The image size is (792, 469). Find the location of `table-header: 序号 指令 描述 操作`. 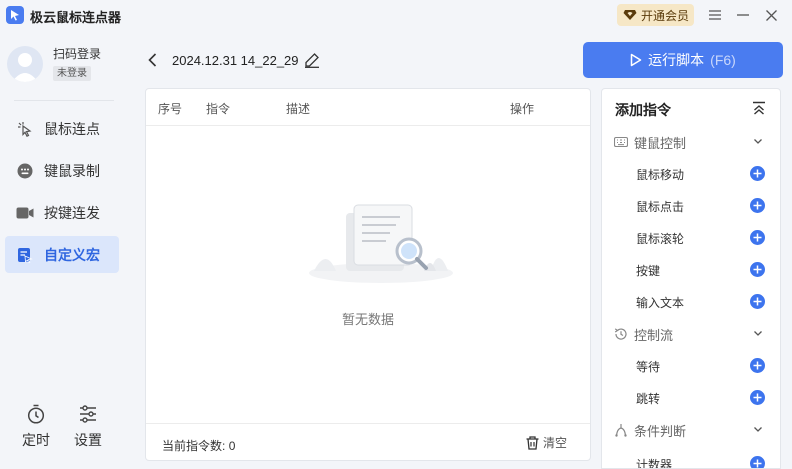

table-header: 序号 指令 描述 操作 is located at coordinates (368, 107).